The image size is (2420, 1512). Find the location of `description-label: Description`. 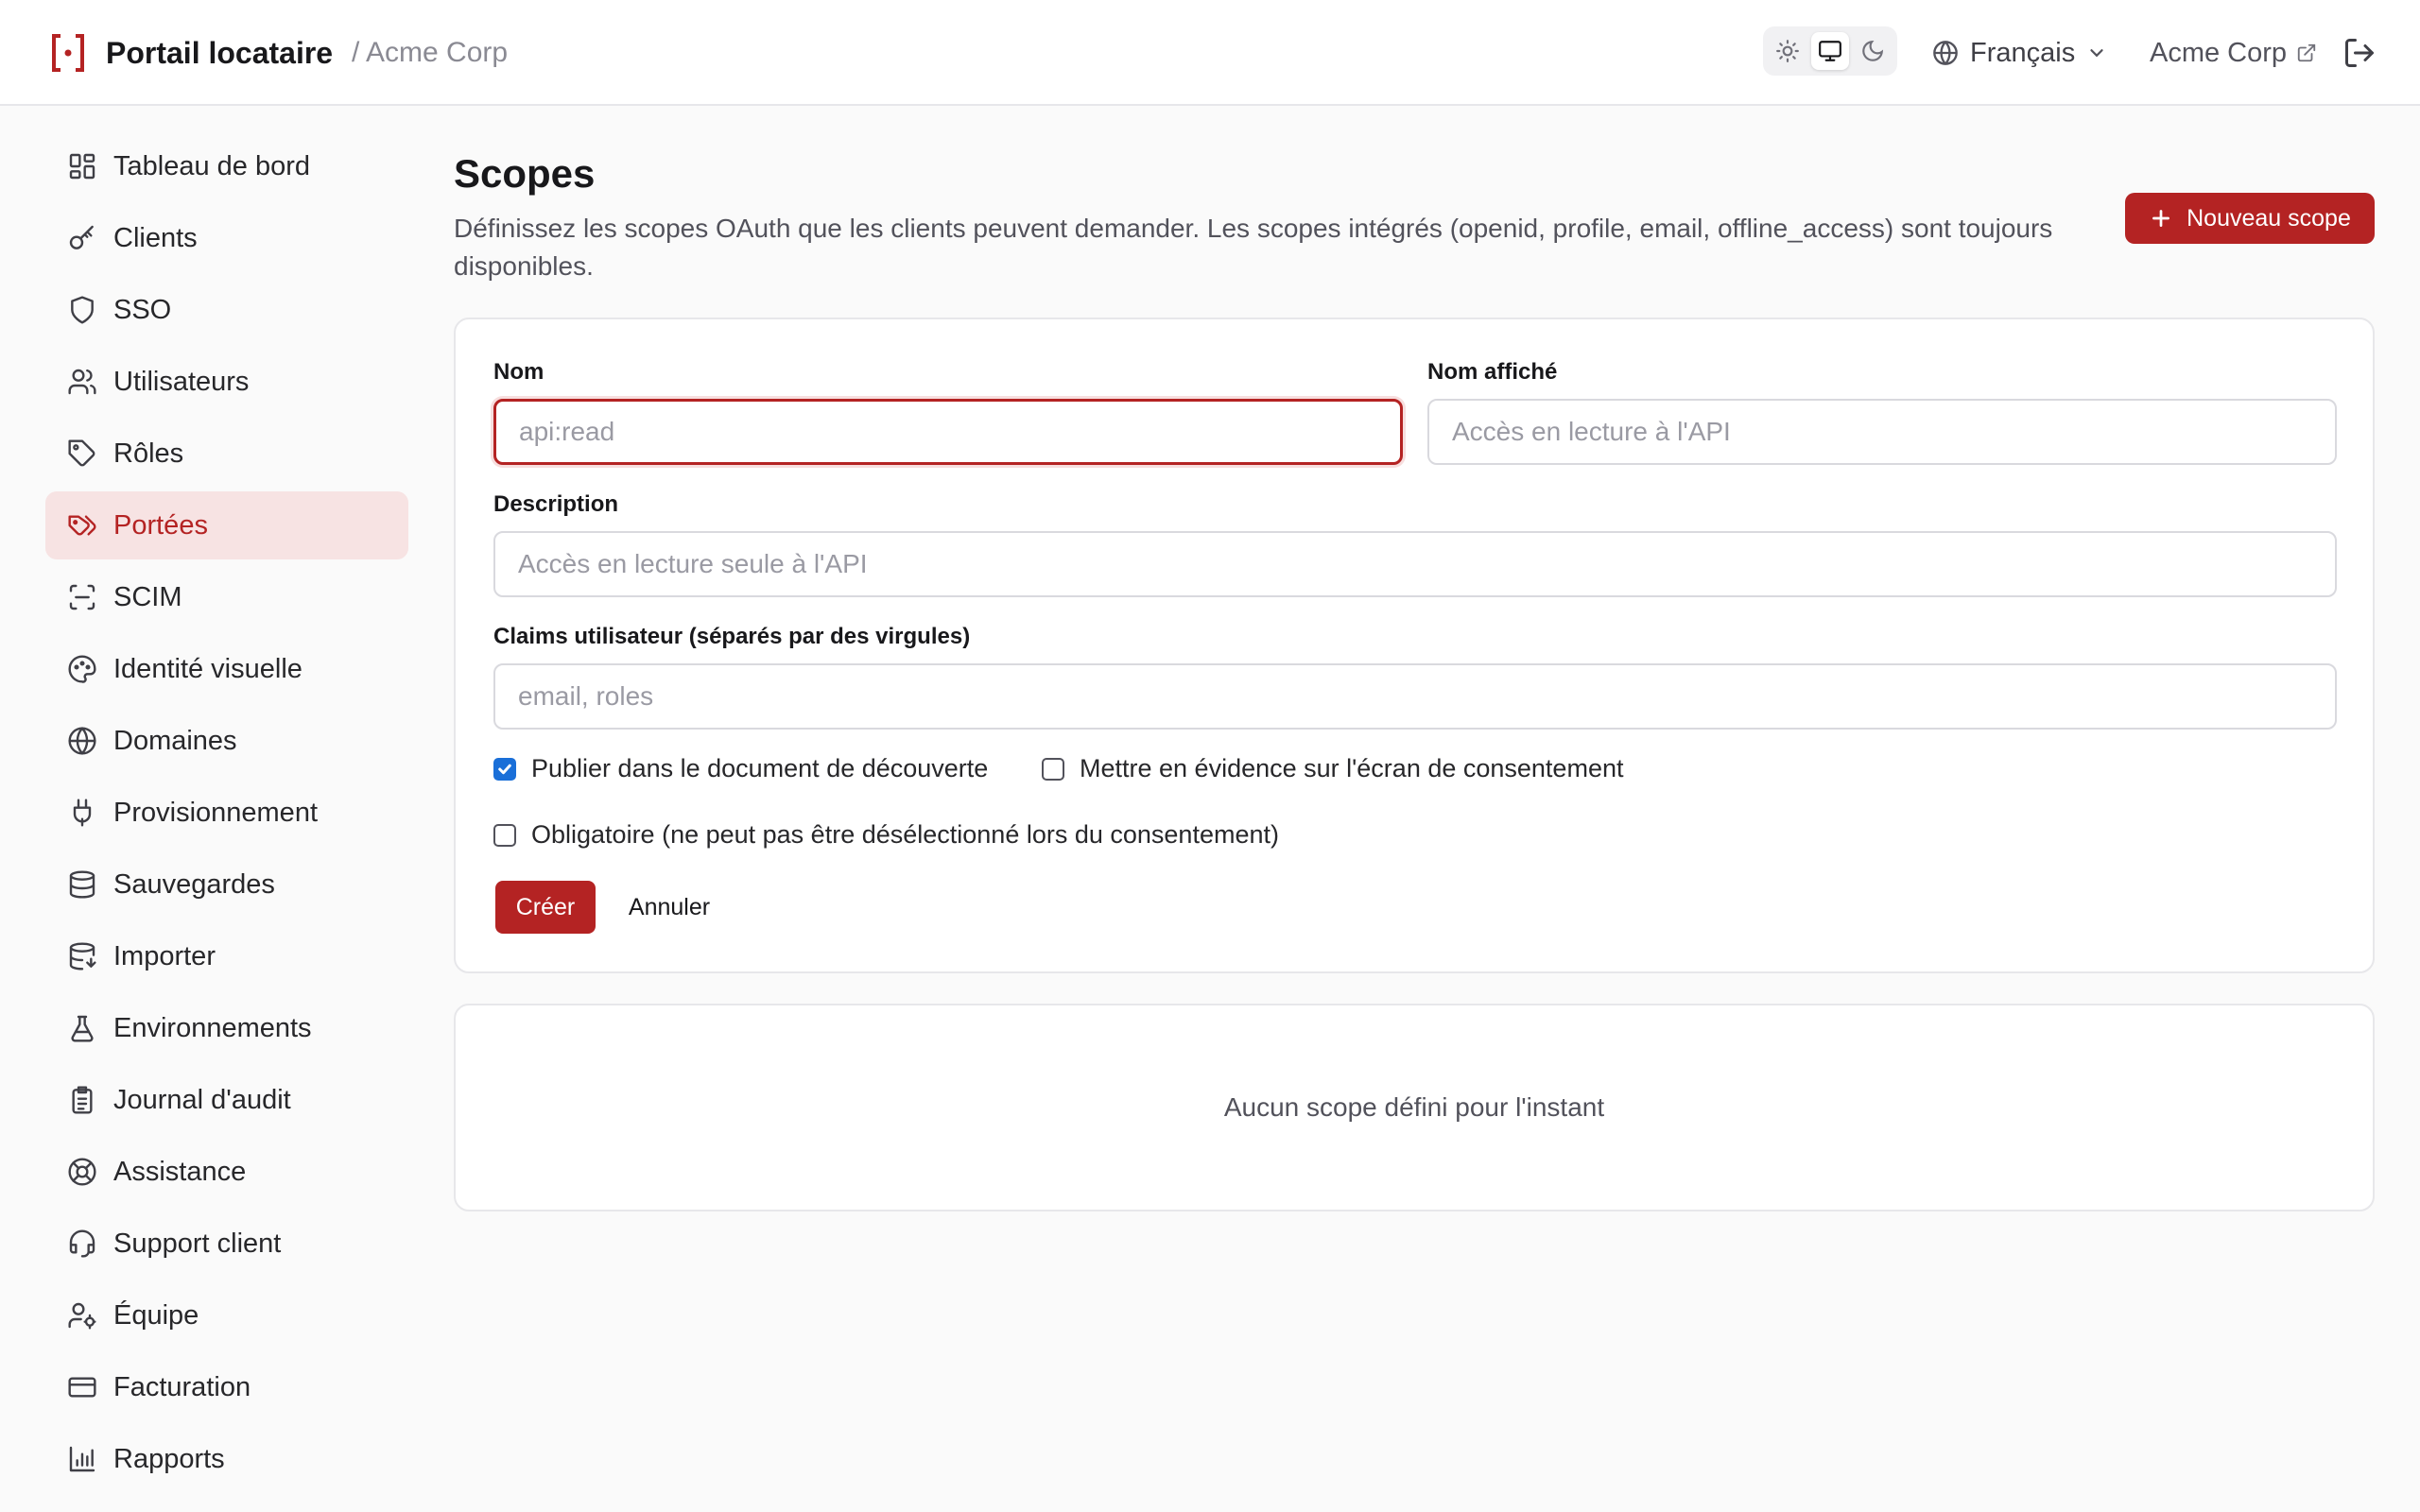

description-label: Description is located at coordinates (556, 504).